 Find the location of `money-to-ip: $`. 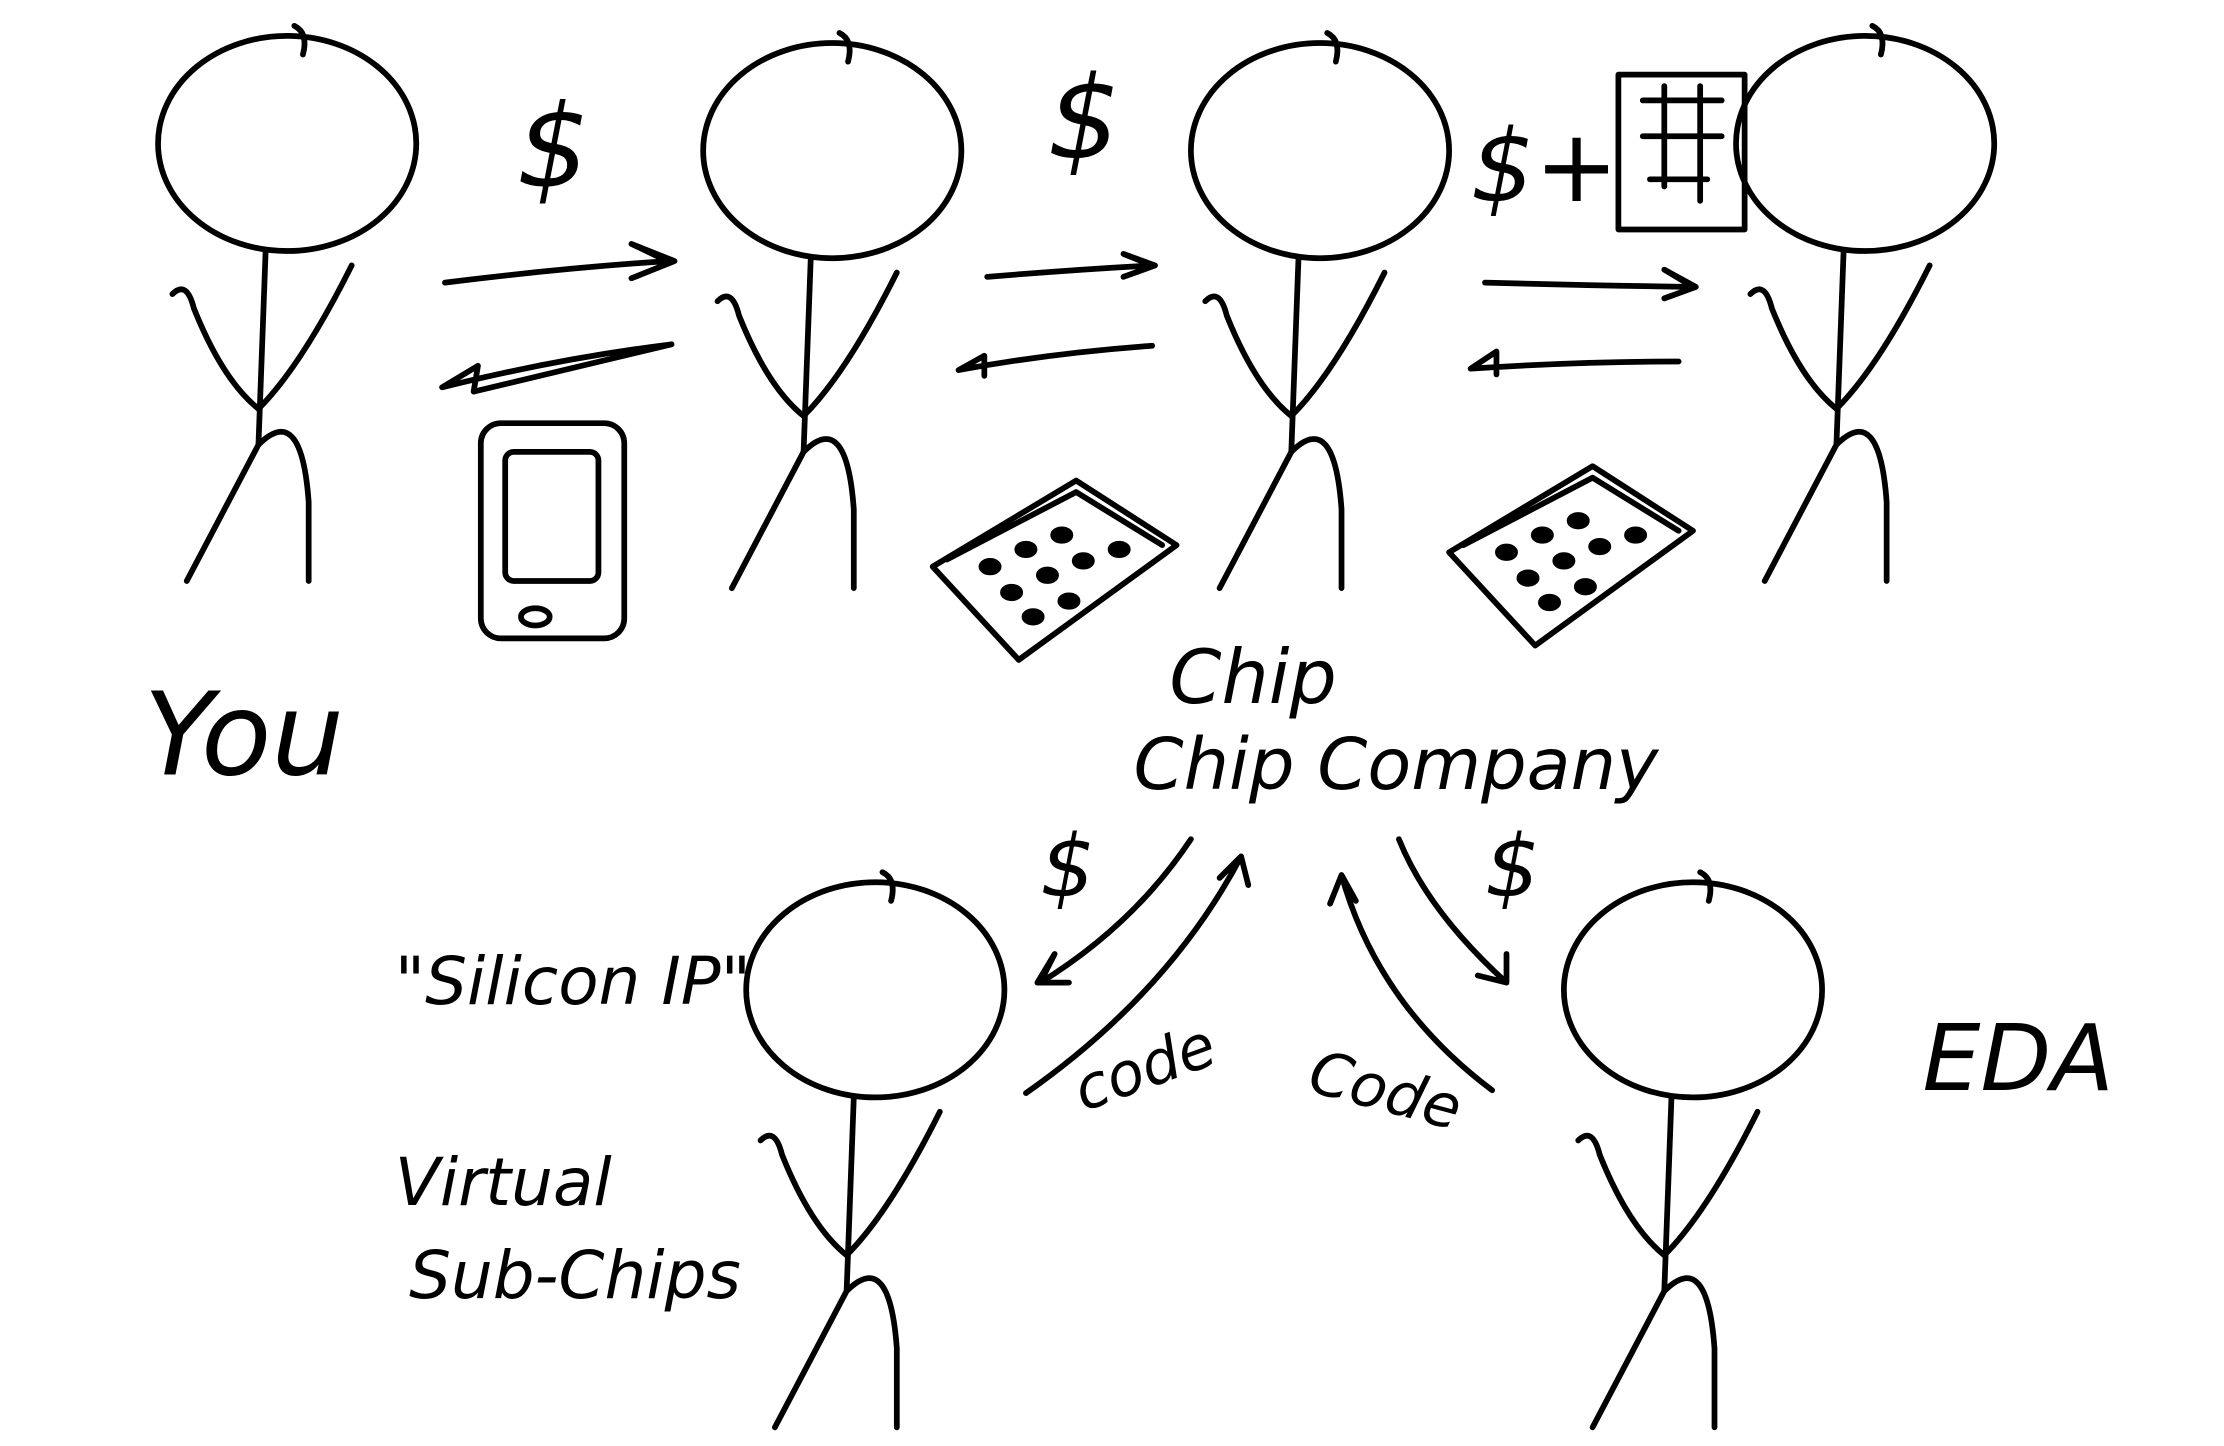

money-to-ip: $ is located at coordinates (1067, 868).